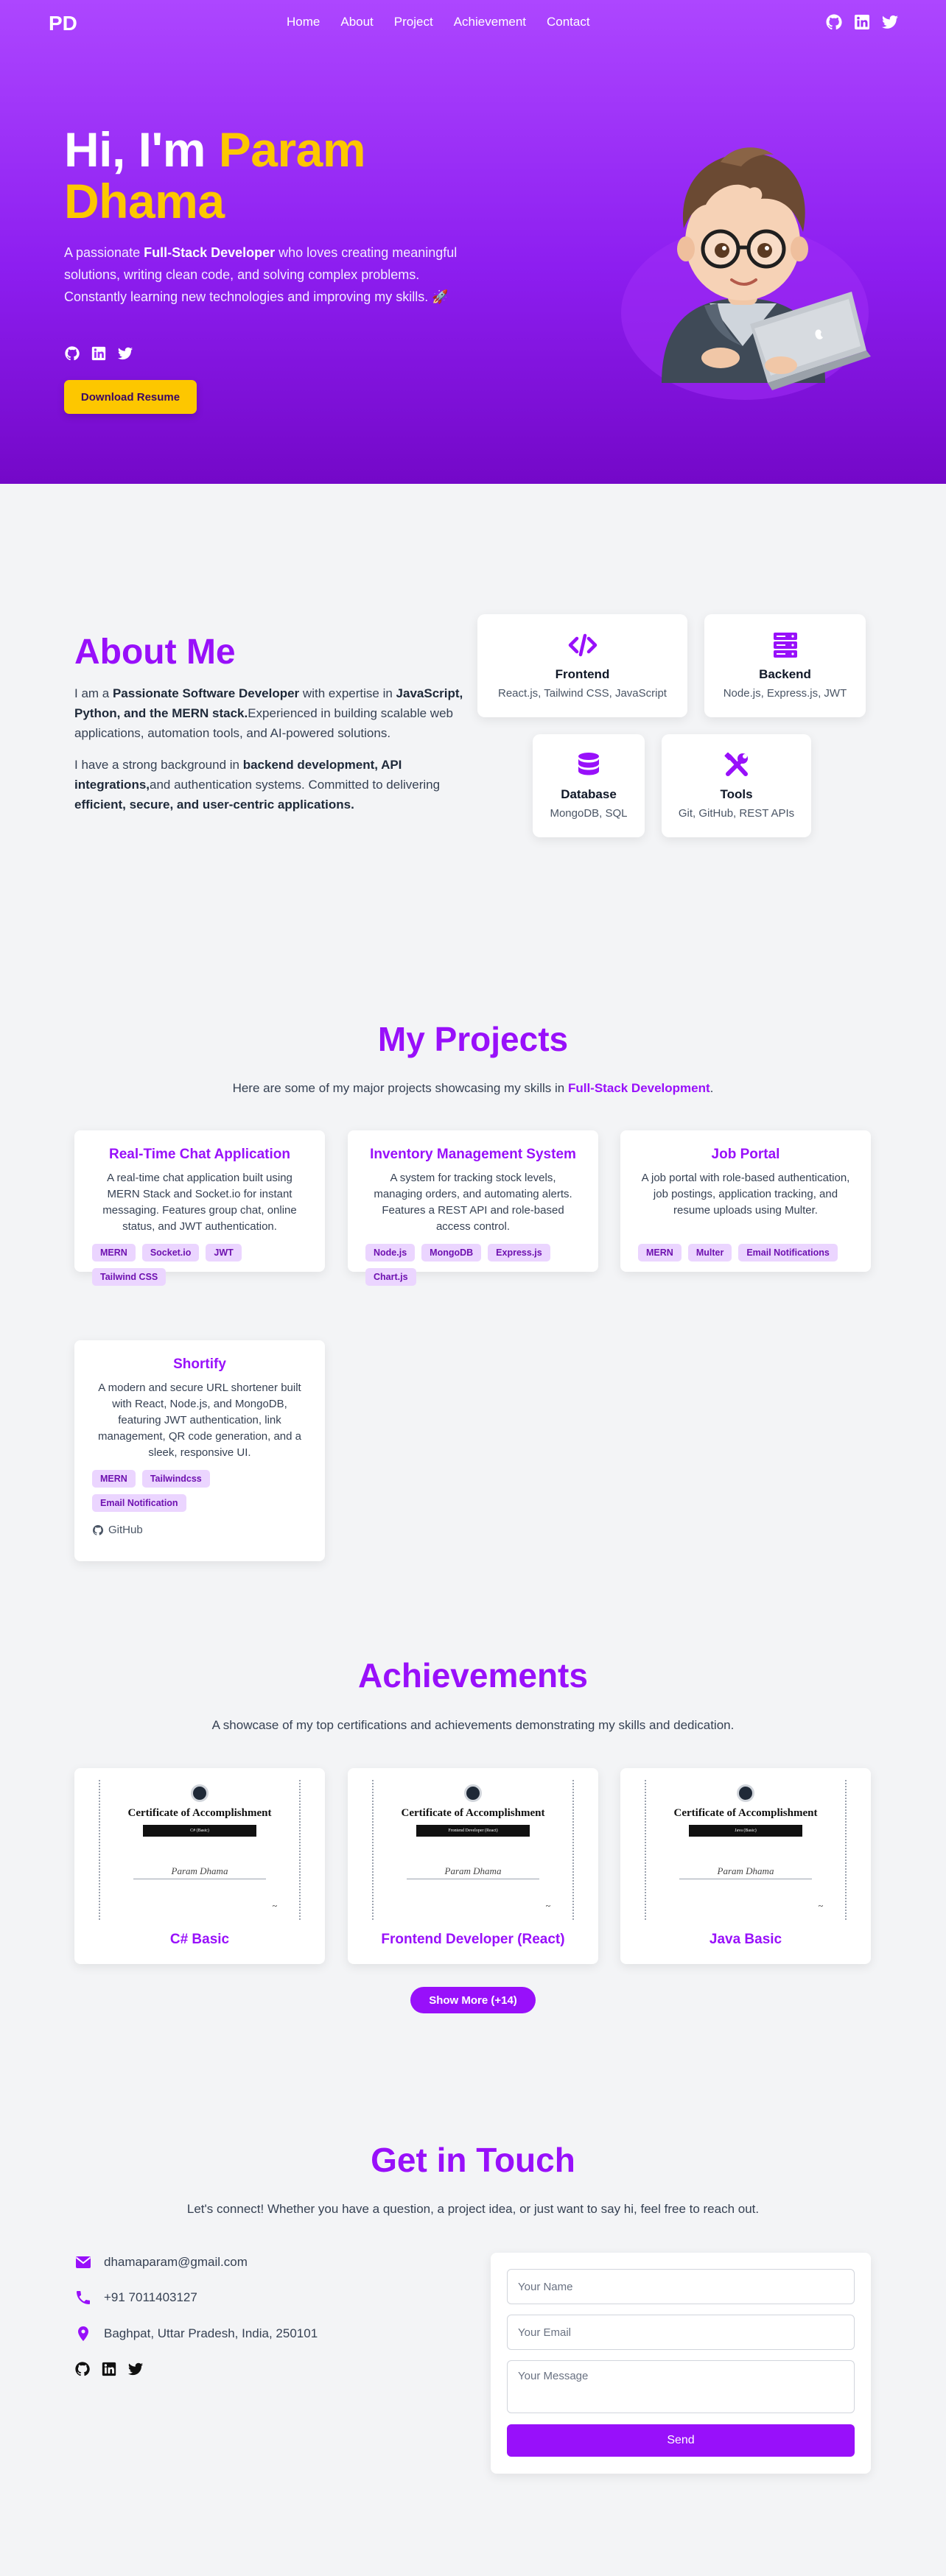 The image size is (946, 2576). I want to click on skill-desc: React.js, Tailwind CSS, JavaScript, so click(583, 693).